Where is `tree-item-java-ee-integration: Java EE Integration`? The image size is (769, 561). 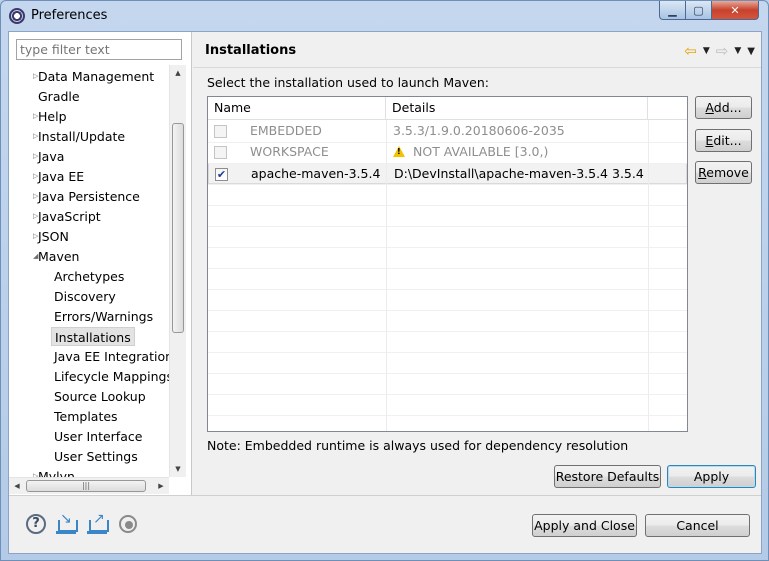 tree-item-java-ee-integration: Java EE Integration is located at coordinates (111, 356).